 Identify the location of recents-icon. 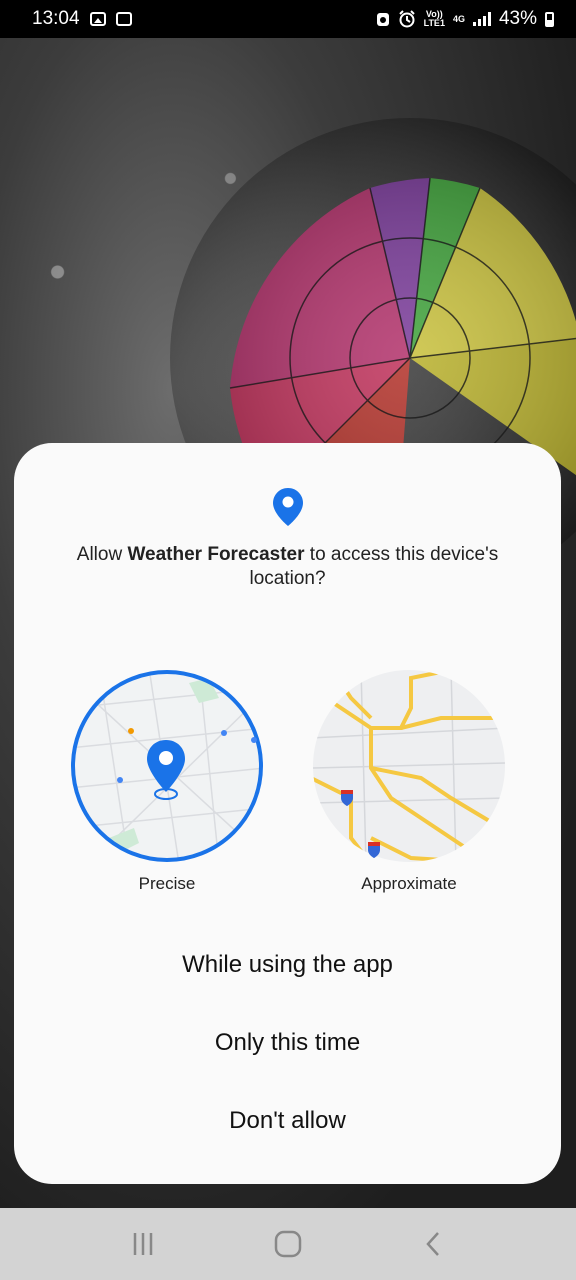
(142, 1244).